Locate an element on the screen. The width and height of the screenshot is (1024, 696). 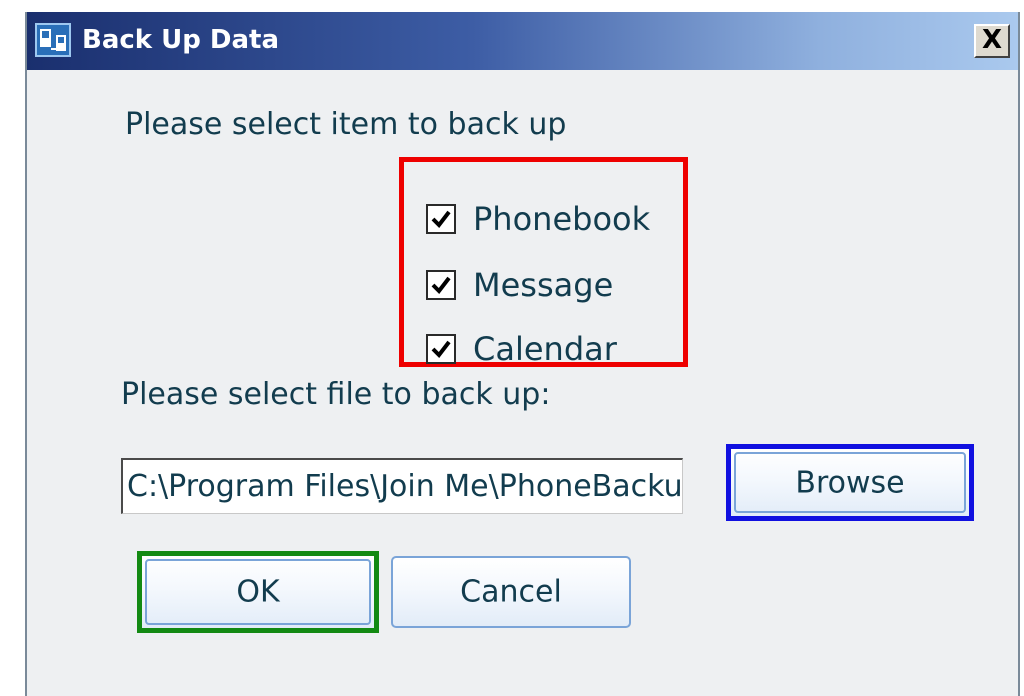
backup-path-field is located at coordinates (402, 486).